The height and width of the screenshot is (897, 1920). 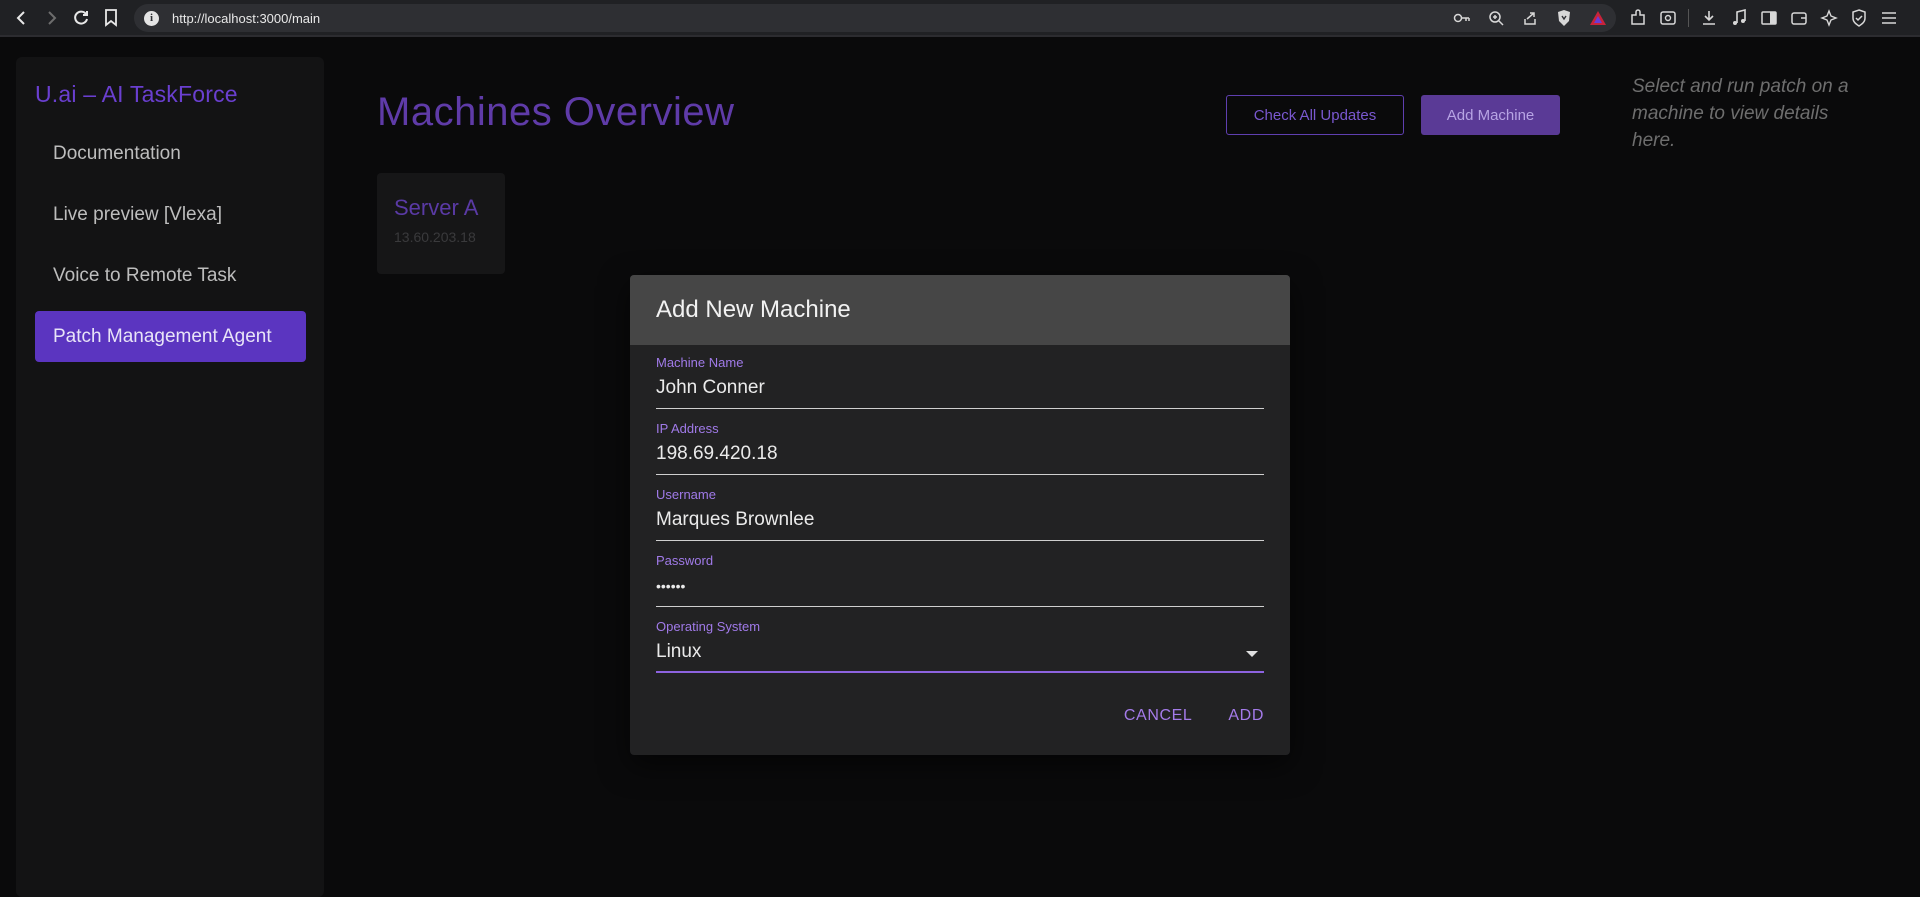 What do you see at coordinates (1194, 716) in the screenshot?
I see `dialog-actions: CANCEL ADD` at bounding box center [1194, 716].